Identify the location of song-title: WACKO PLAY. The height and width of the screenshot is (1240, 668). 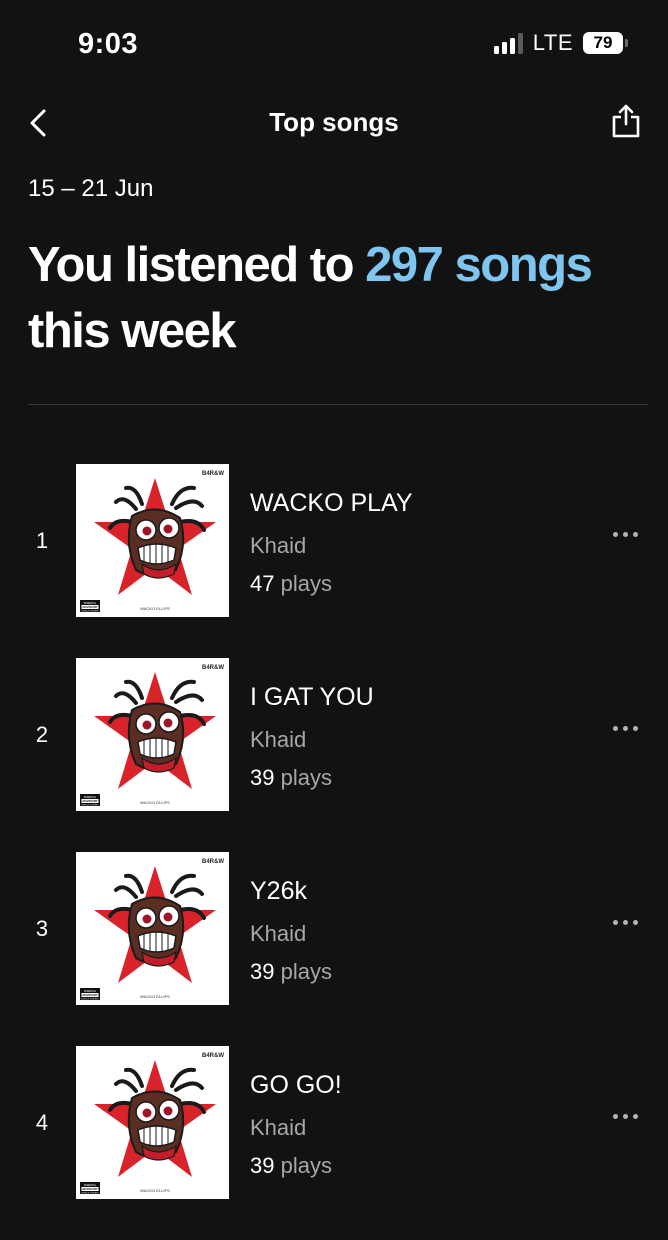
(331, 503).